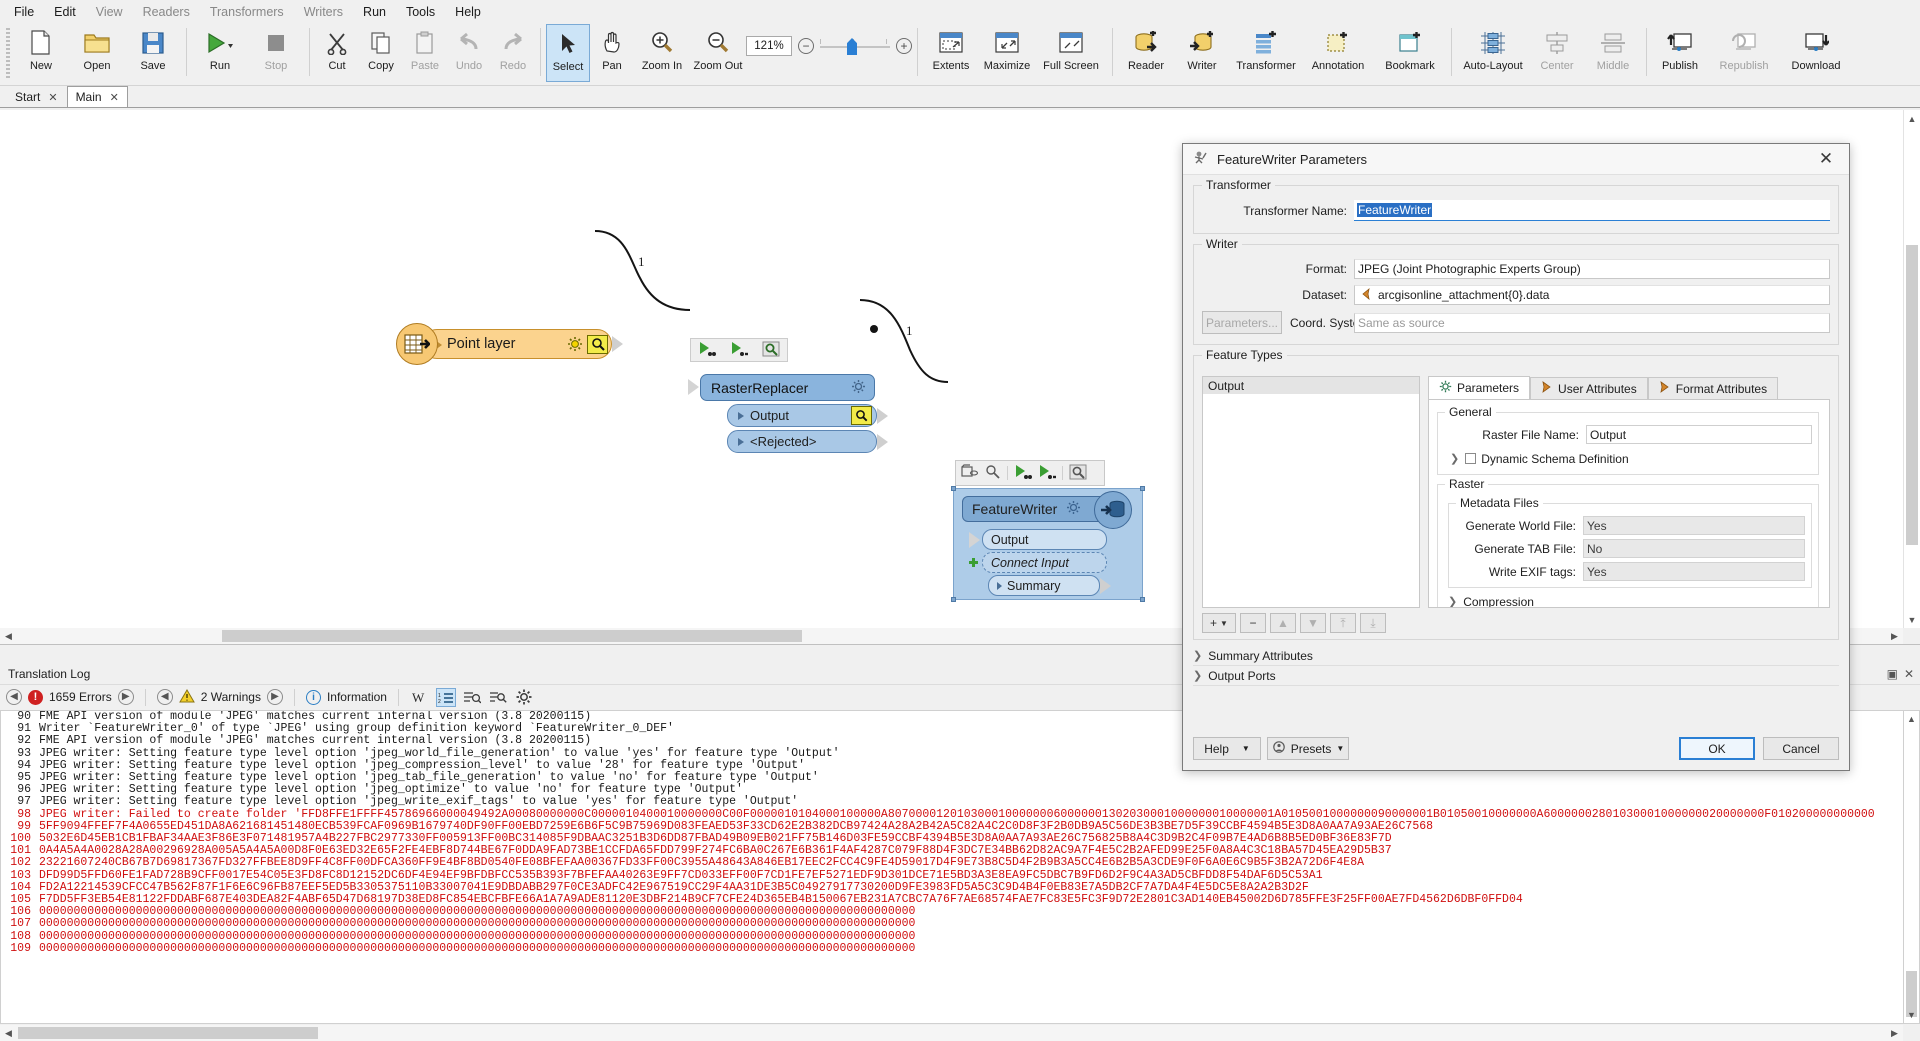 The height and width of the screenshot is (1041, 1920). What do you see at coordinates (1516, 656) in the screenshot?
I see `summary-attributes-expander: ❯ Summary Attributes` at bounding box center [1516, 656].